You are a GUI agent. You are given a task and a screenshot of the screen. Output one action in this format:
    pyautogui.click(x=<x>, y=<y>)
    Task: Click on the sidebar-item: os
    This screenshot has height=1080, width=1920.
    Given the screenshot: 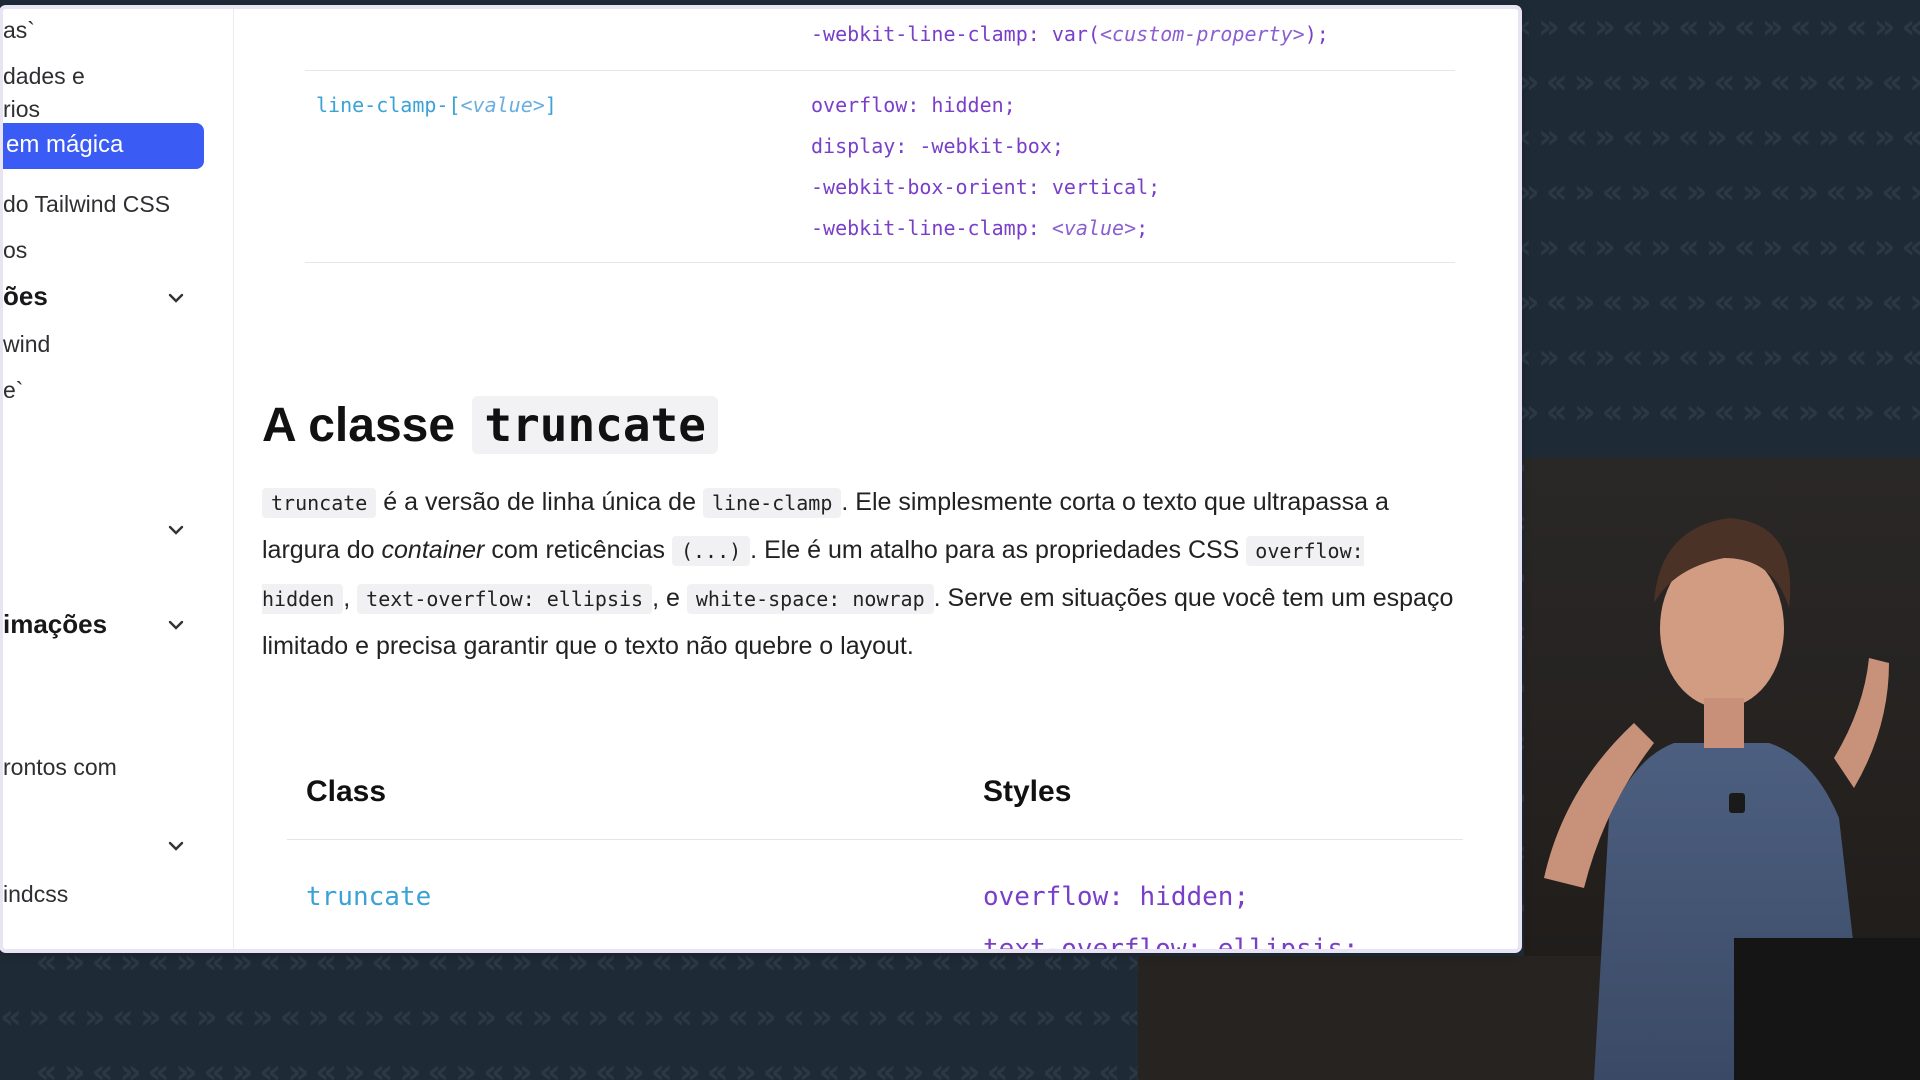 What is the action you would take?
    pyautogui.click(x=15, y=250)
    